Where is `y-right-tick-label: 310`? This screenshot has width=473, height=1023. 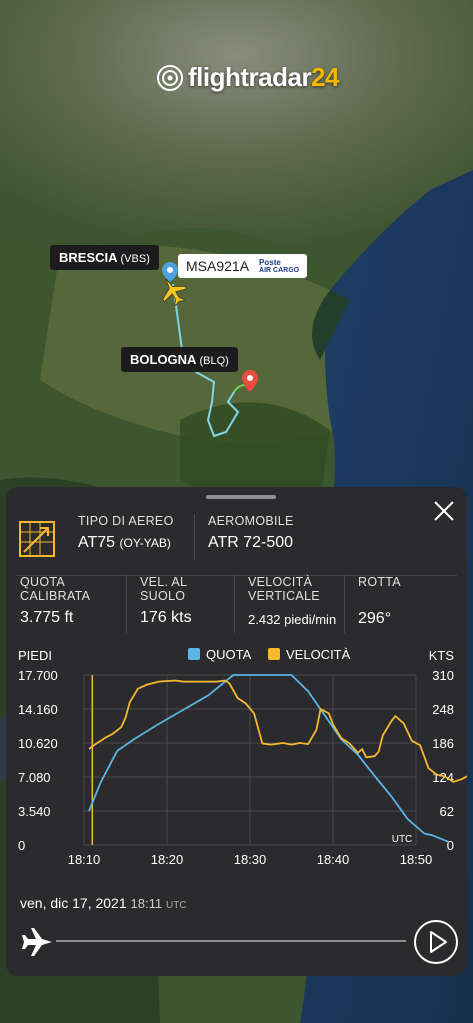
y-right-tick-label: 310 is located at coordinates (443, 675).